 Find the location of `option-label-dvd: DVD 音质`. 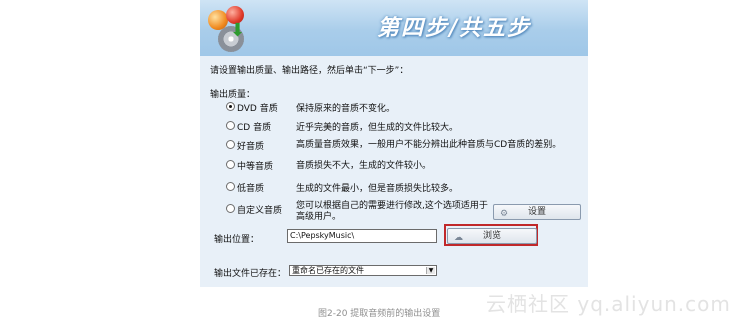

option-label-dvd: DVD 音质 is located at coordinates (257, 109).